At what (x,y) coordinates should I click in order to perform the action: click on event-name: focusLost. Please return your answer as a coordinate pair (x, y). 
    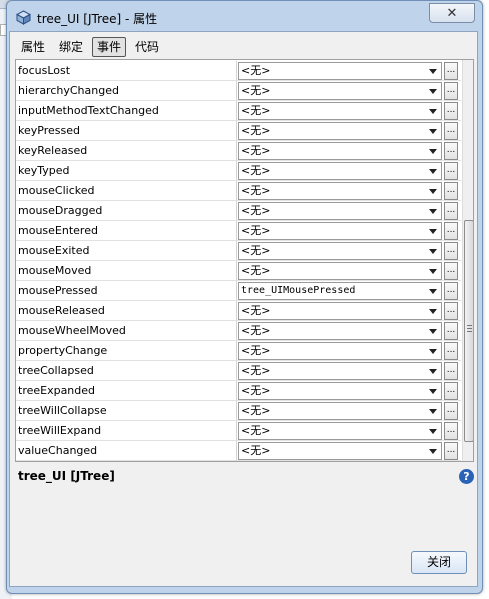
    Looking at the image, I should click on (44, 70).